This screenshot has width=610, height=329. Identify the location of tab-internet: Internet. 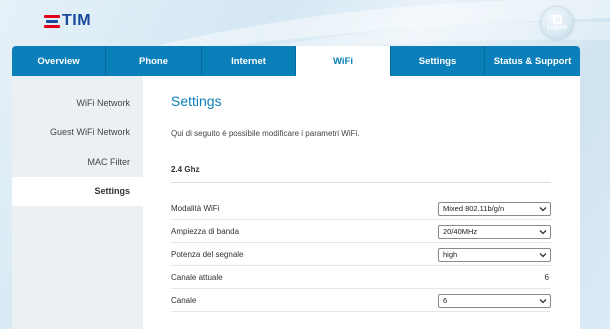
(249, 61).